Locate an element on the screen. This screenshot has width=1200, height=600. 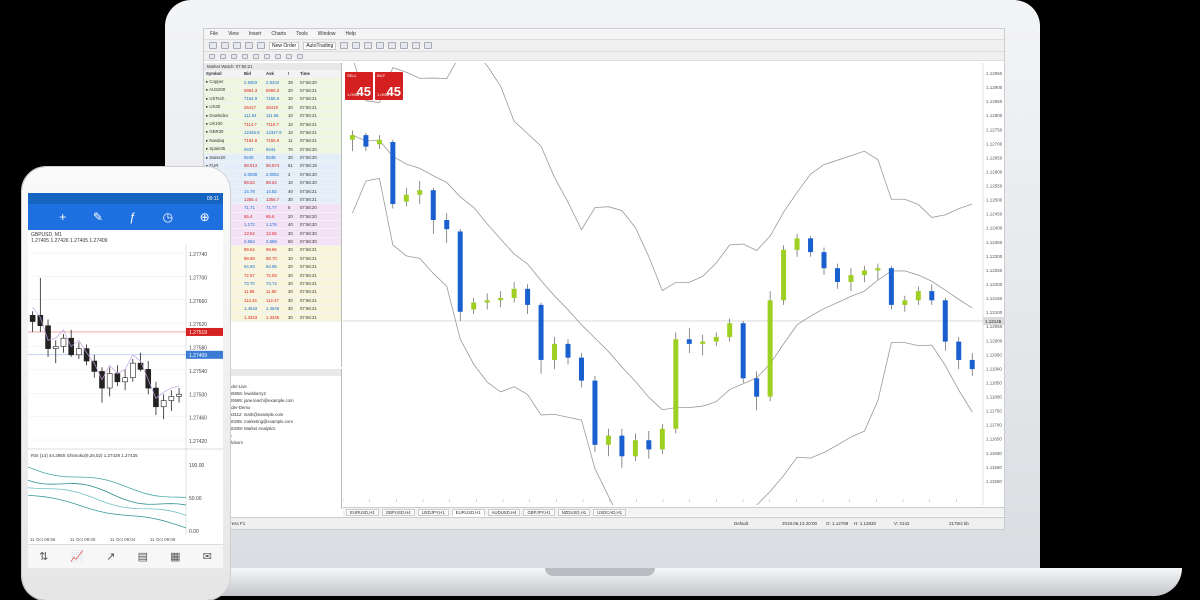
market-watch-row: ▸ Spain35 9437 9444 70 07:56:20 is located at coordinates (272, 149).